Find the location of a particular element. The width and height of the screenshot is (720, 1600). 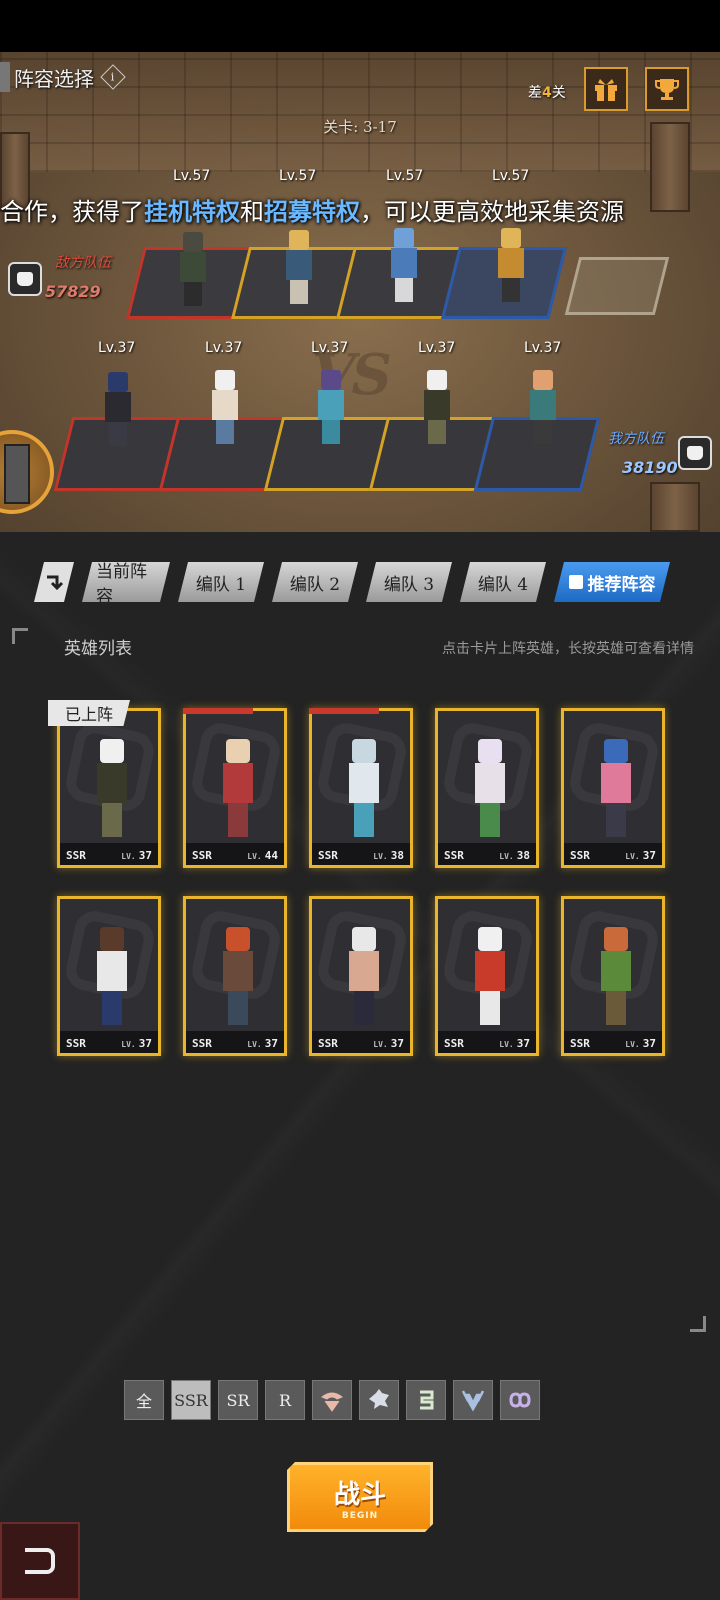

tab-recommended: 推荐阵容 is located at coordinates (612, 582).